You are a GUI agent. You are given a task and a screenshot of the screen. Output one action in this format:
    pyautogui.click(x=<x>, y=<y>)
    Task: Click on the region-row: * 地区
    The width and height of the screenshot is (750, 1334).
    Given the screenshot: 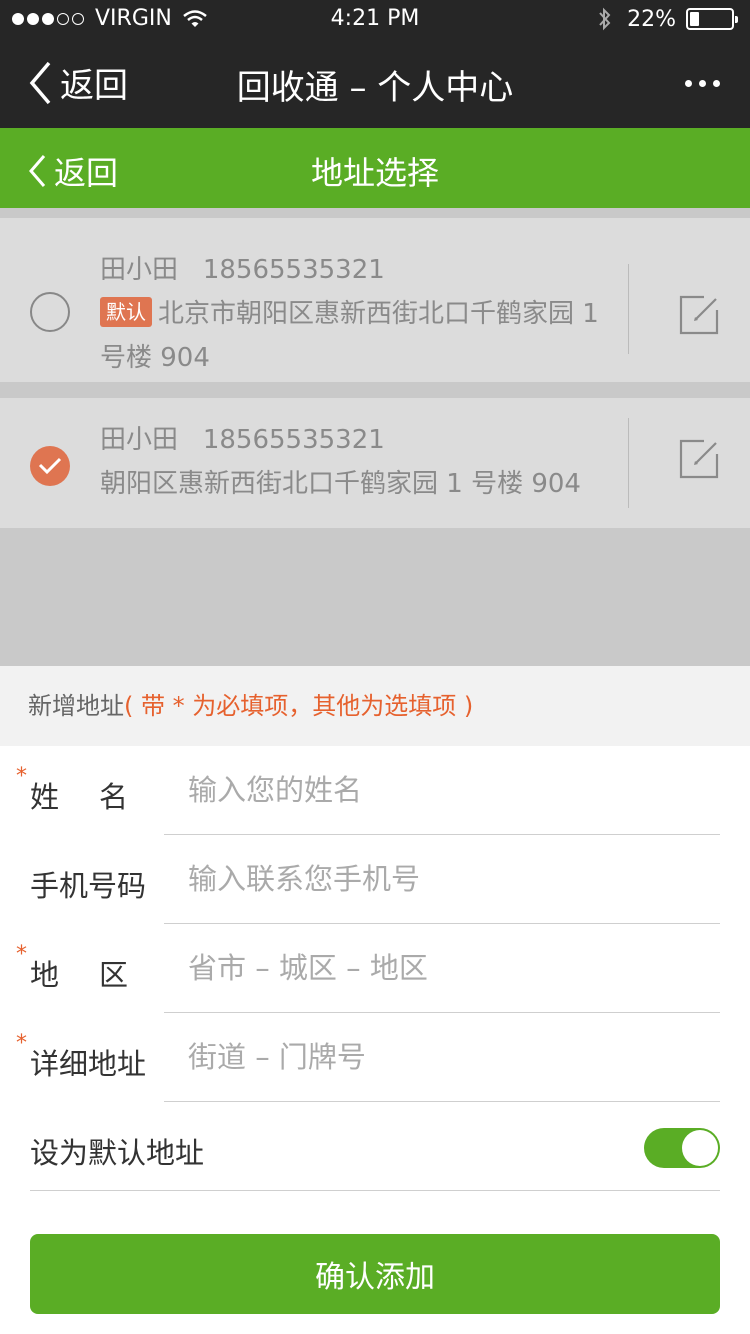 What is the action you would take?
    pyautogui.click(x=375, y=968)
    